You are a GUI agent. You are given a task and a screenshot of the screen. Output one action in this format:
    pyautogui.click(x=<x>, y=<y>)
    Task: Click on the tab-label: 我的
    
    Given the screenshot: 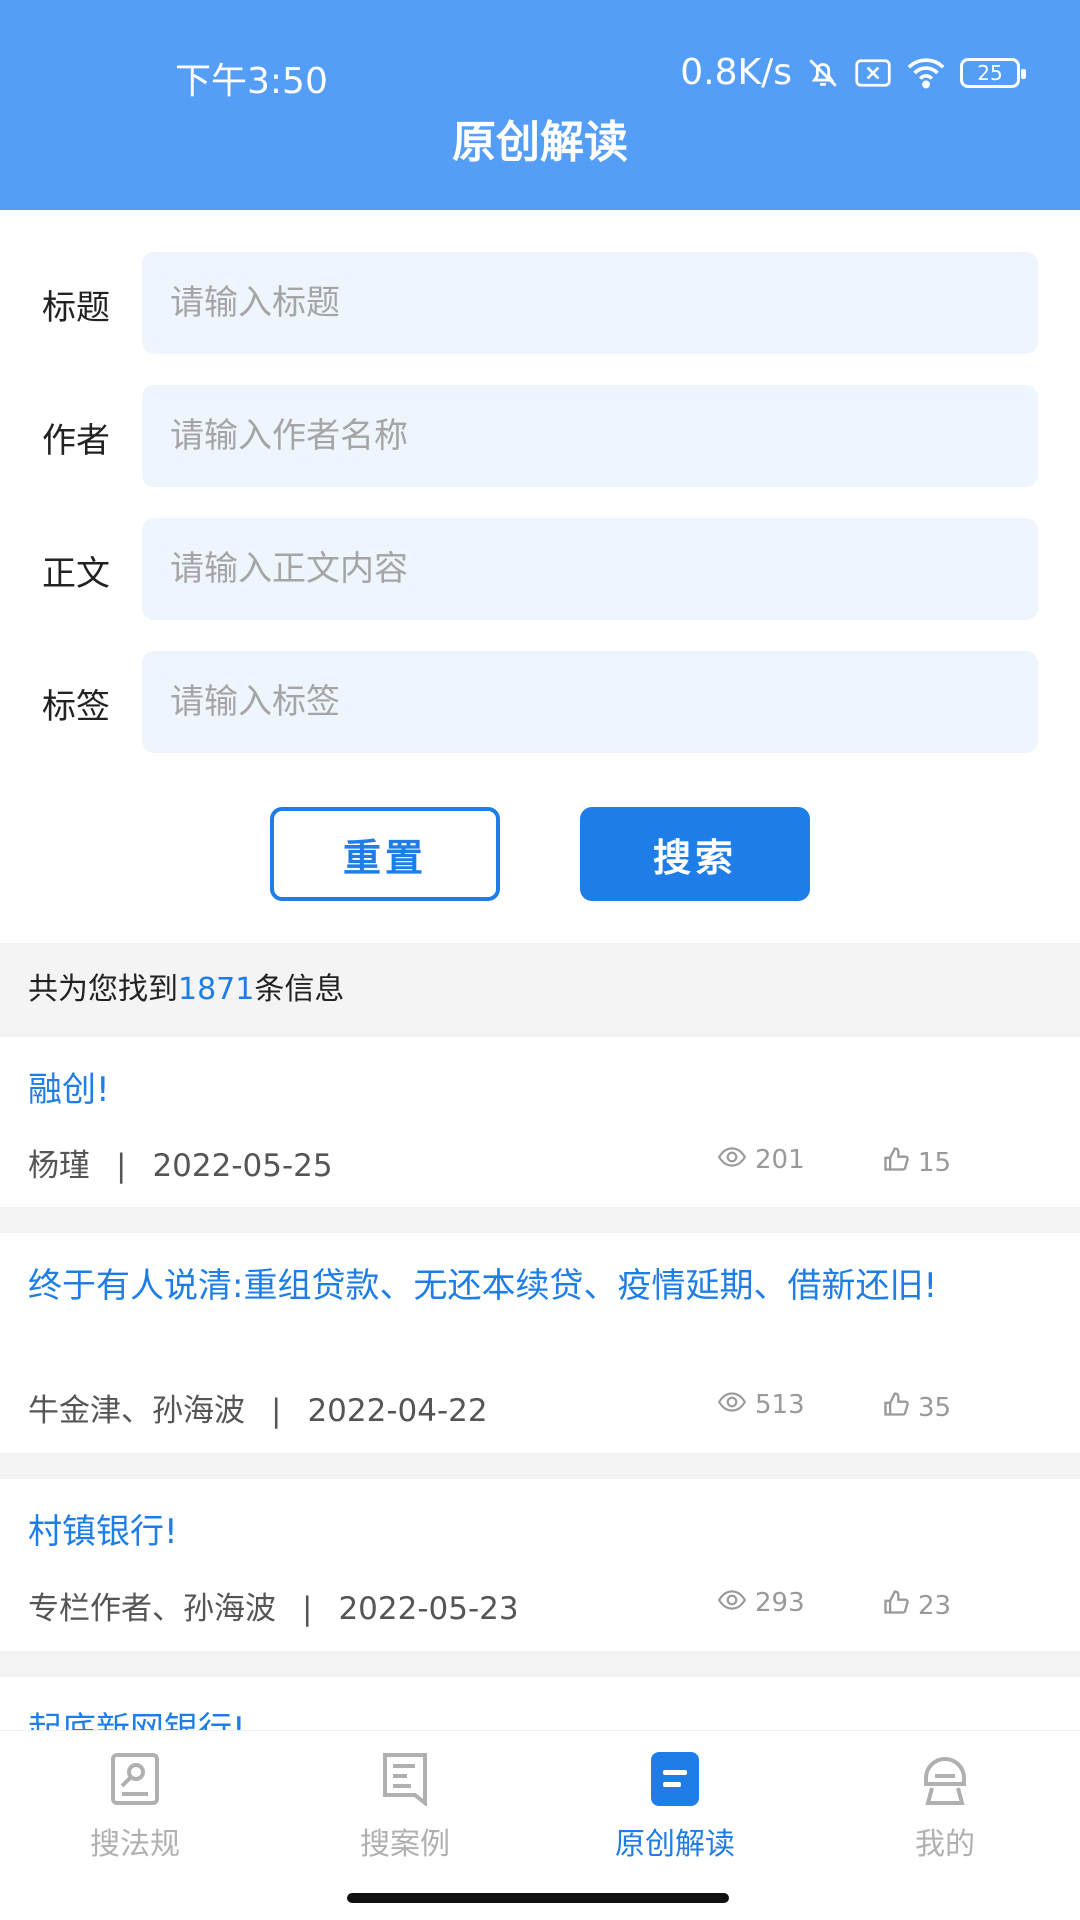 What is the action you would take?
    pyautogui.click(x=945, y=1844)
    